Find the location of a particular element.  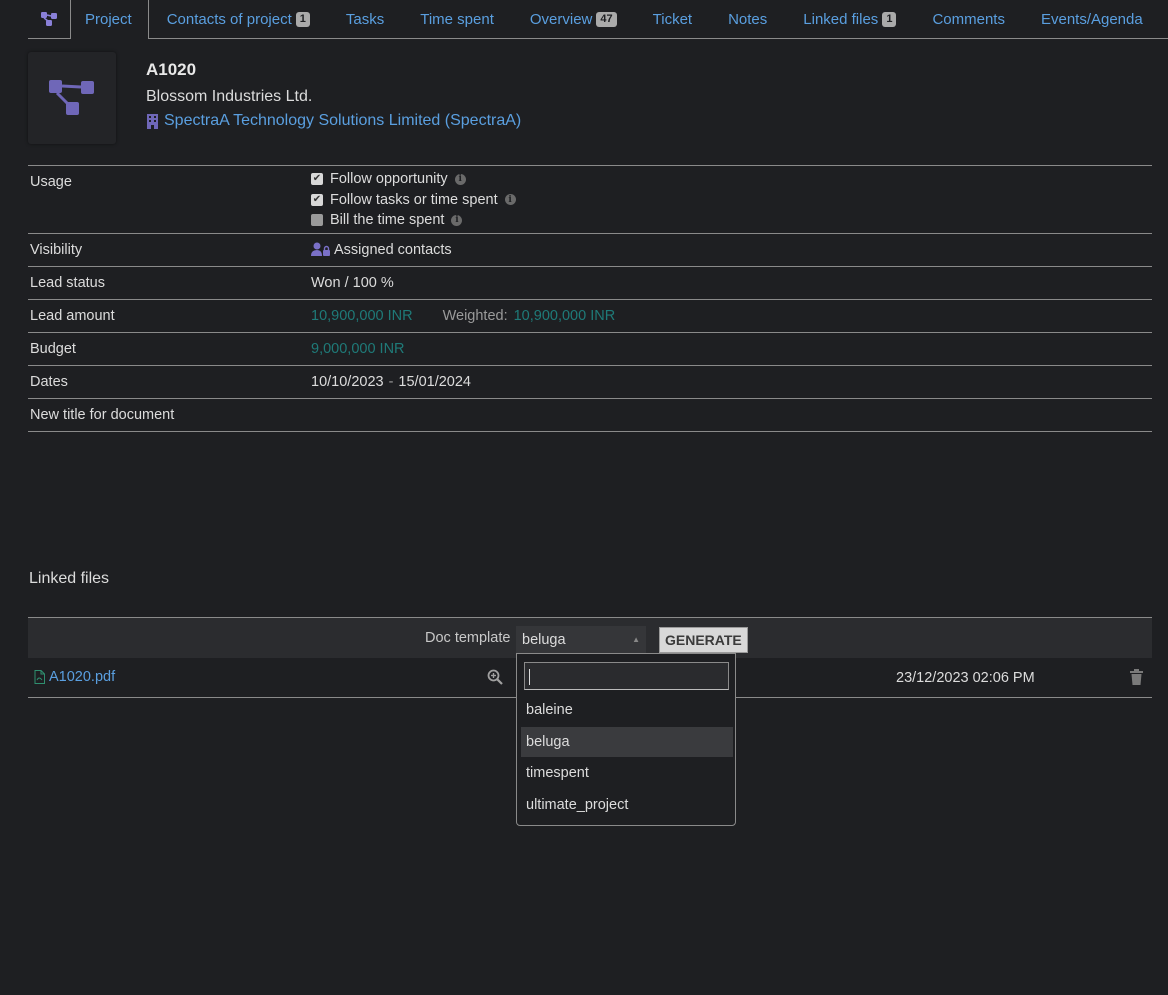

project-client: Blossom Industries Ltd. is located at coordinates (229, 96).